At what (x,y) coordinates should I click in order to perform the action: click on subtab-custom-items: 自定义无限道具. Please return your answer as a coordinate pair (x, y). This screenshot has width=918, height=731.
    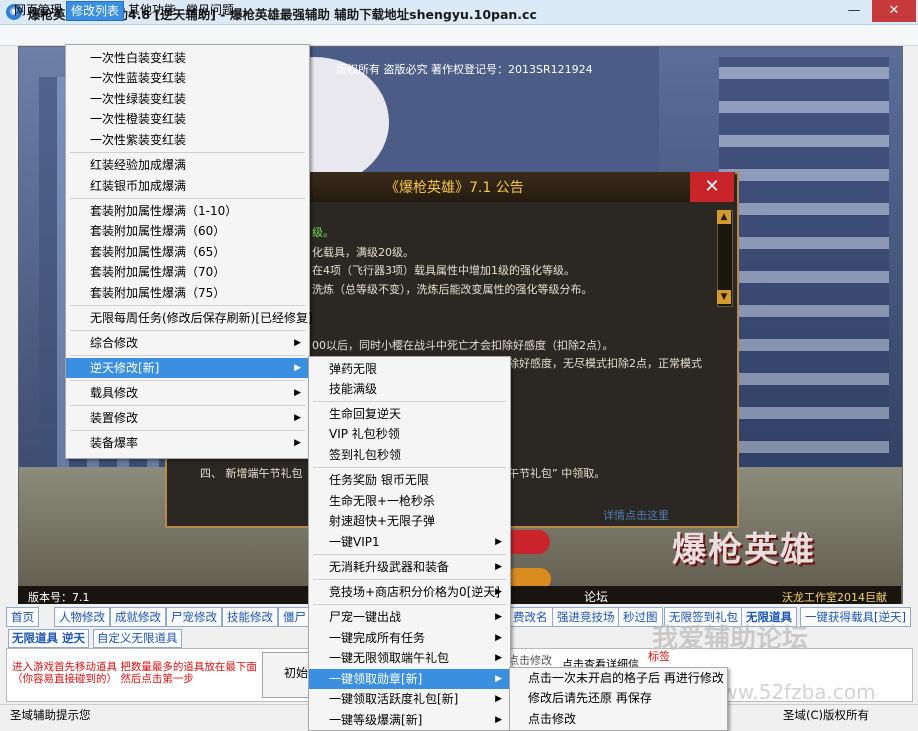
    Looking at the image, I should click on (137, 638).